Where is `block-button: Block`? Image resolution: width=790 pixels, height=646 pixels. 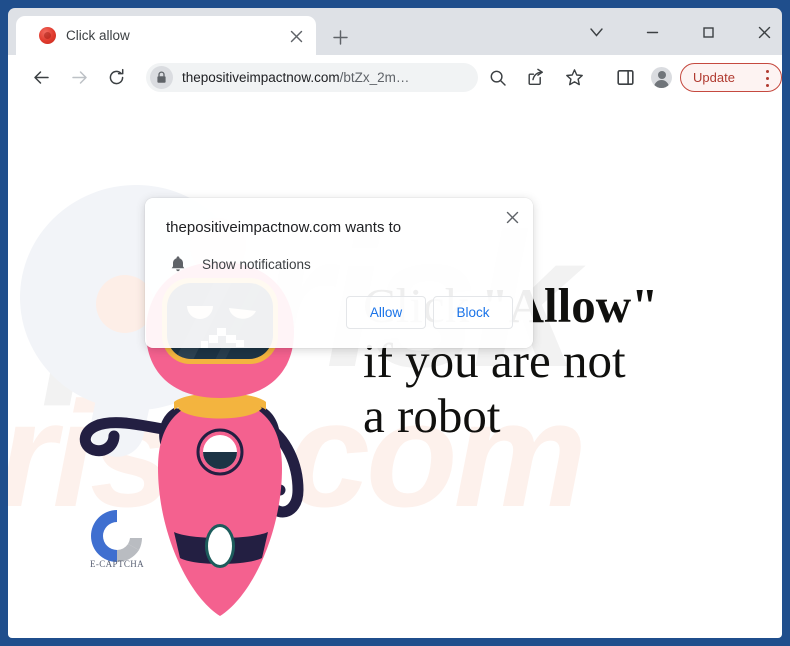
block-button: Block is located at coordinates (473, 312).